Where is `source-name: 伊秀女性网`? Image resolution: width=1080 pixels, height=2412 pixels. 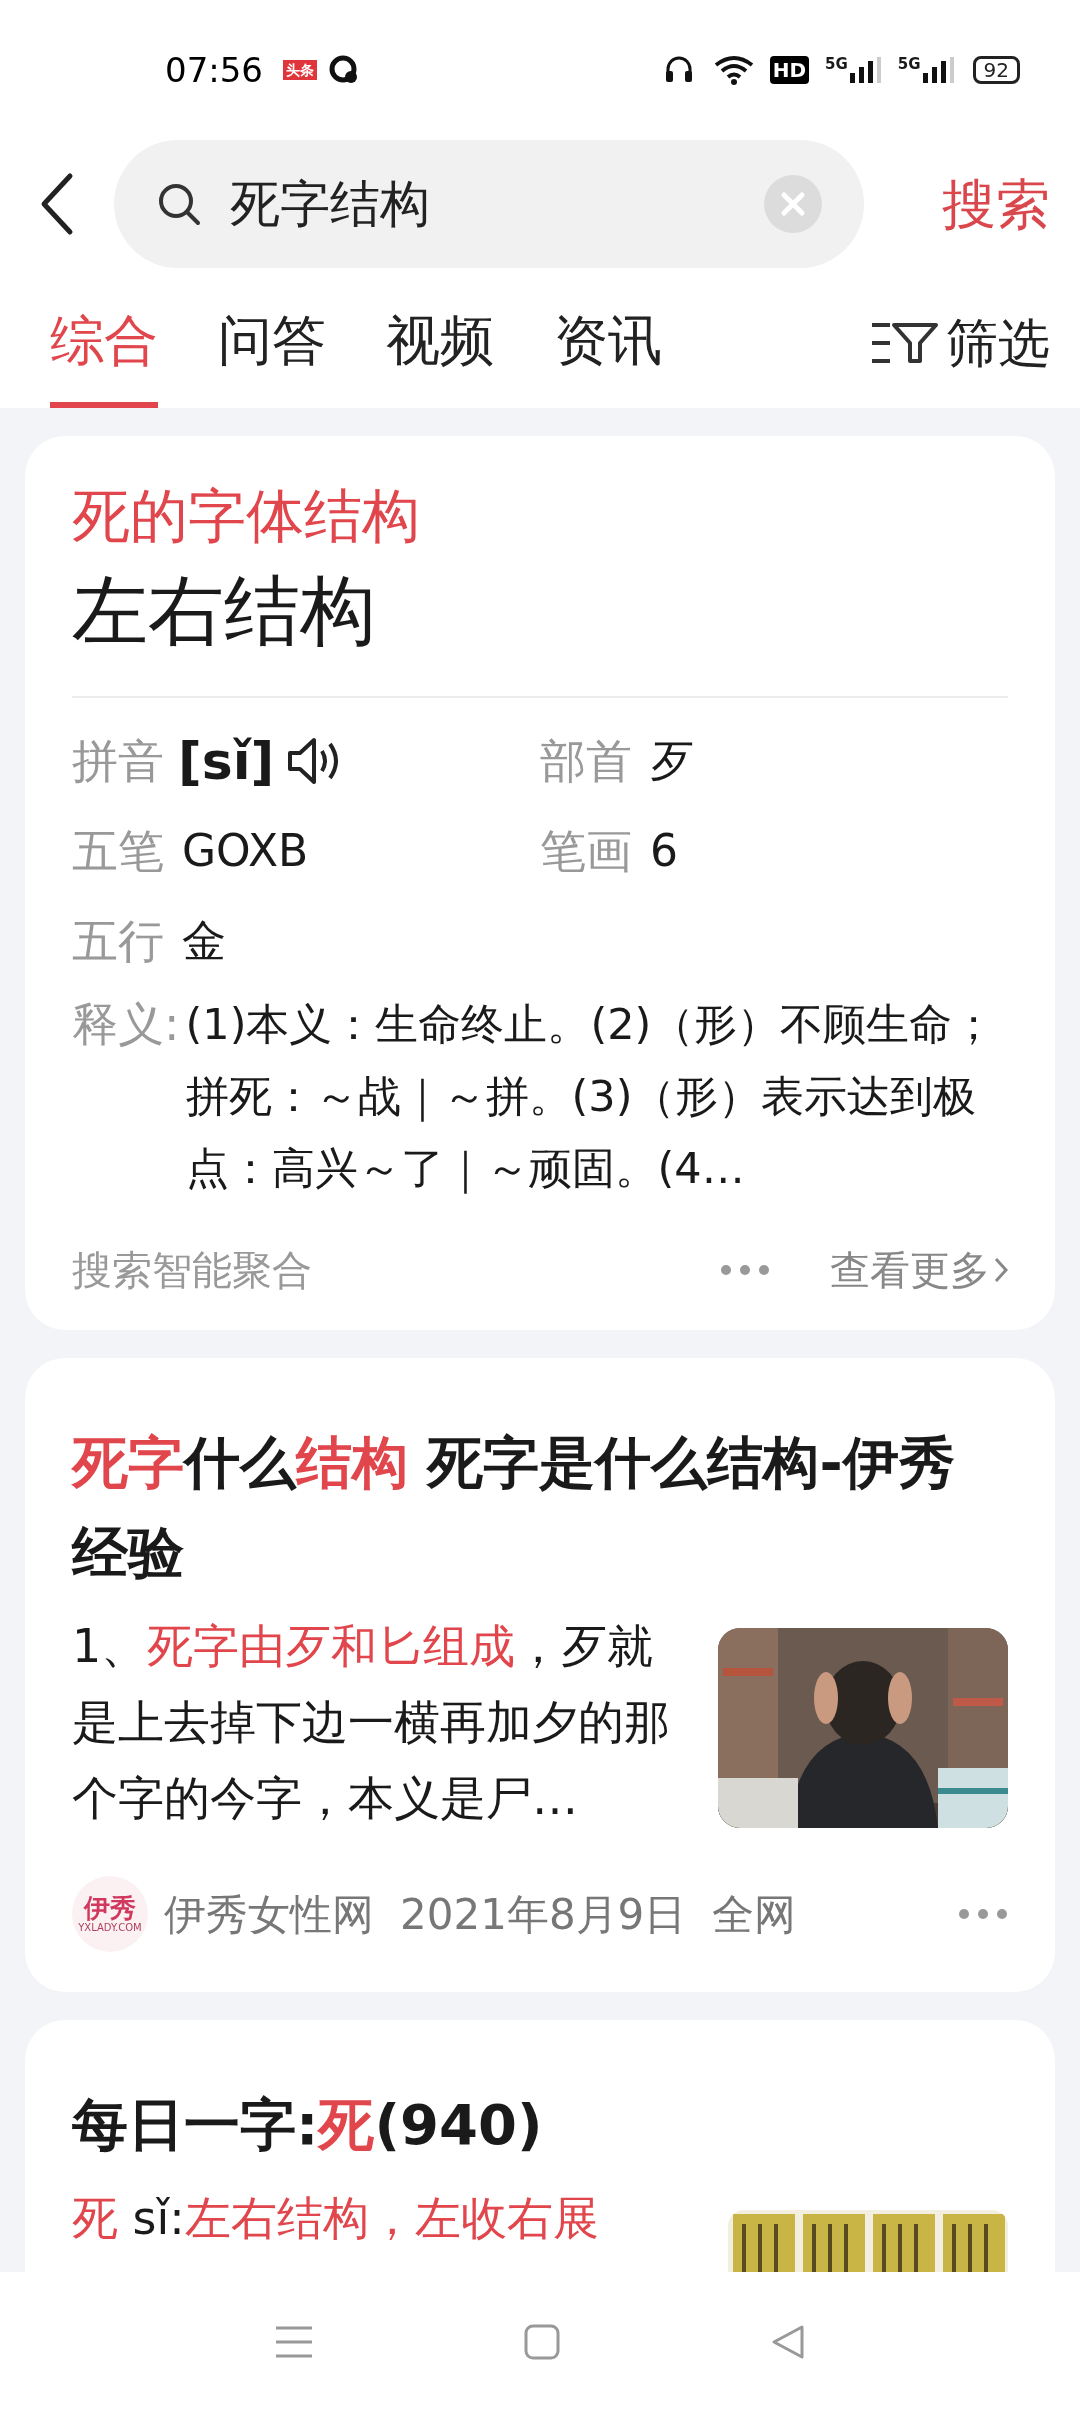 source-name: 伊秀女性网 is located at coordinates (269, 1914).